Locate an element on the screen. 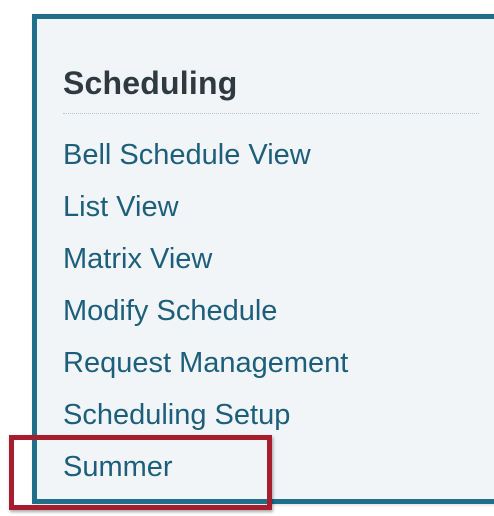 This screenshot has height=516, width=494. menu-link-list-view: List View is located at coordinates (205, 213).